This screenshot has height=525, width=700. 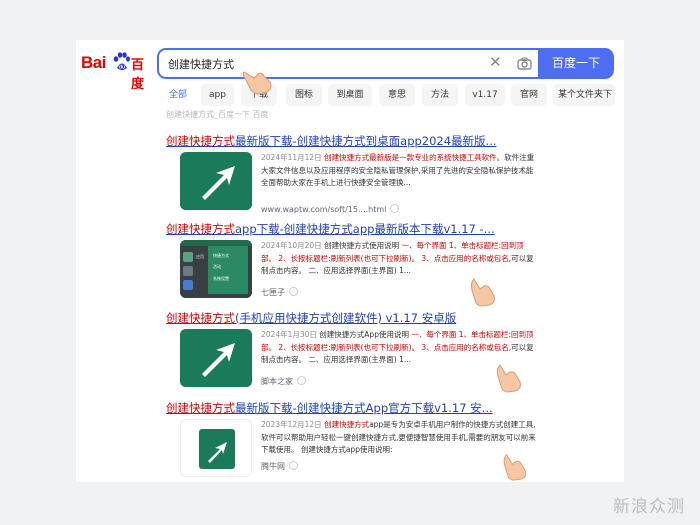 What do you see at coordinates (217, 114) in the screenshot?
I see `faded-result-line: 创建快捷方式_百度一下 百度` at bounding box center [217, 114].